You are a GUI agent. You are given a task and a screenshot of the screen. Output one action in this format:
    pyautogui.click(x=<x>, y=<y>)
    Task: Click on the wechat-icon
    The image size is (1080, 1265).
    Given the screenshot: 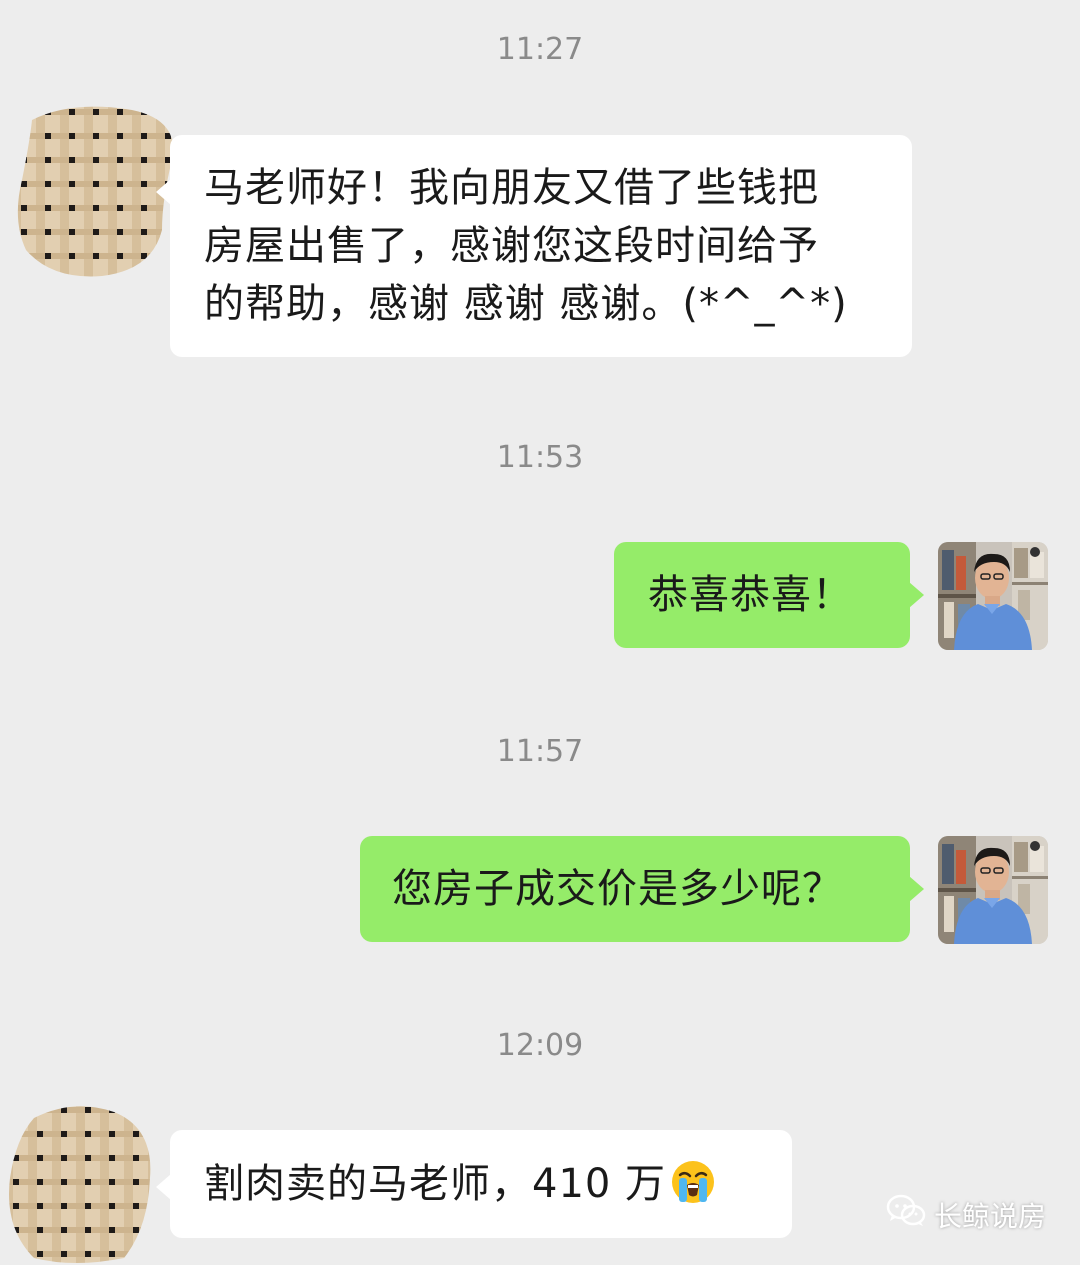 What is the action you would take?
    pyautogui.click(x=906, y=1214)
    